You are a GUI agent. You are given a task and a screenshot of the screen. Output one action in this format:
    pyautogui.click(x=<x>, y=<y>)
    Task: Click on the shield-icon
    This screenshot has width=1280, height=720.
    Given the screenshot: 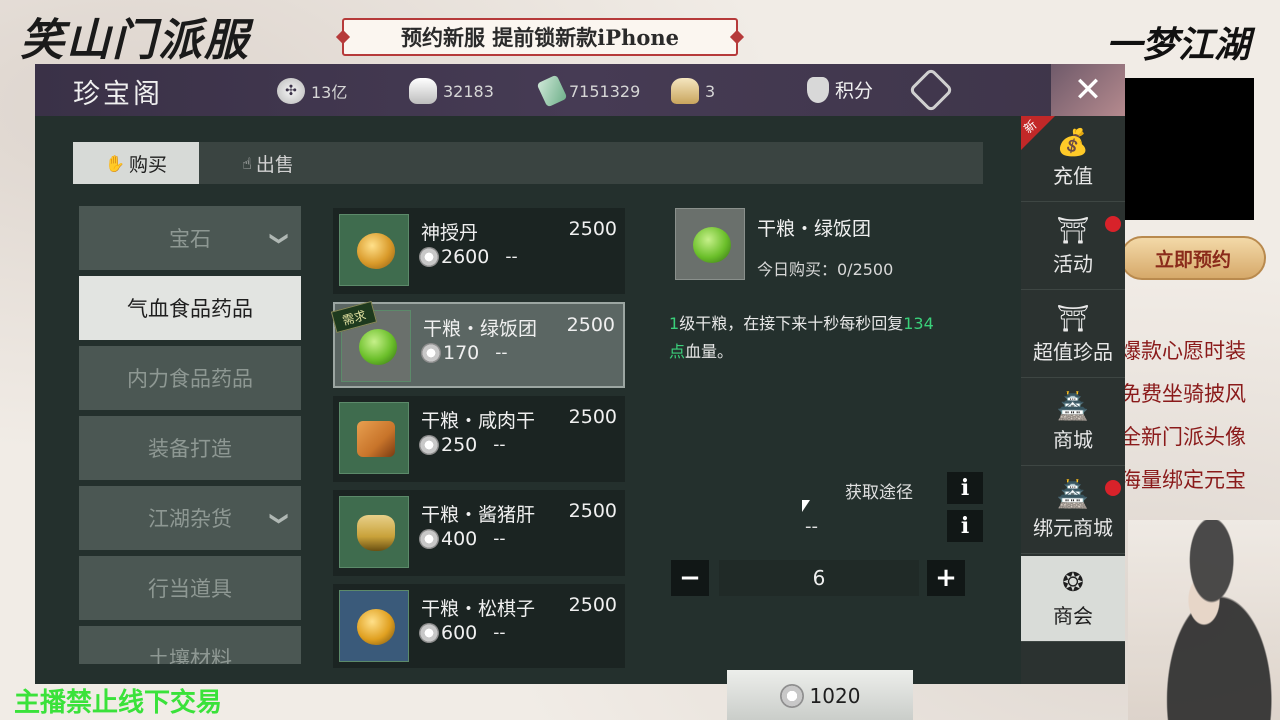 What is the action you would take?
    pyautogui.click(x=818, y=89)
    